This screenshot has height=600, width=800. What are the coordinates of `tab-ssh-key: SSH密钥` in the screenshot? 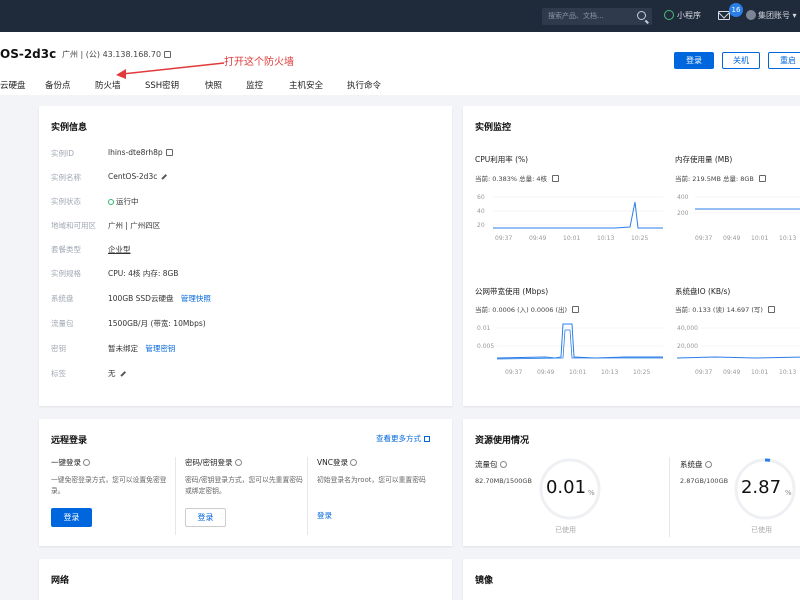 It's located at (162, 85).